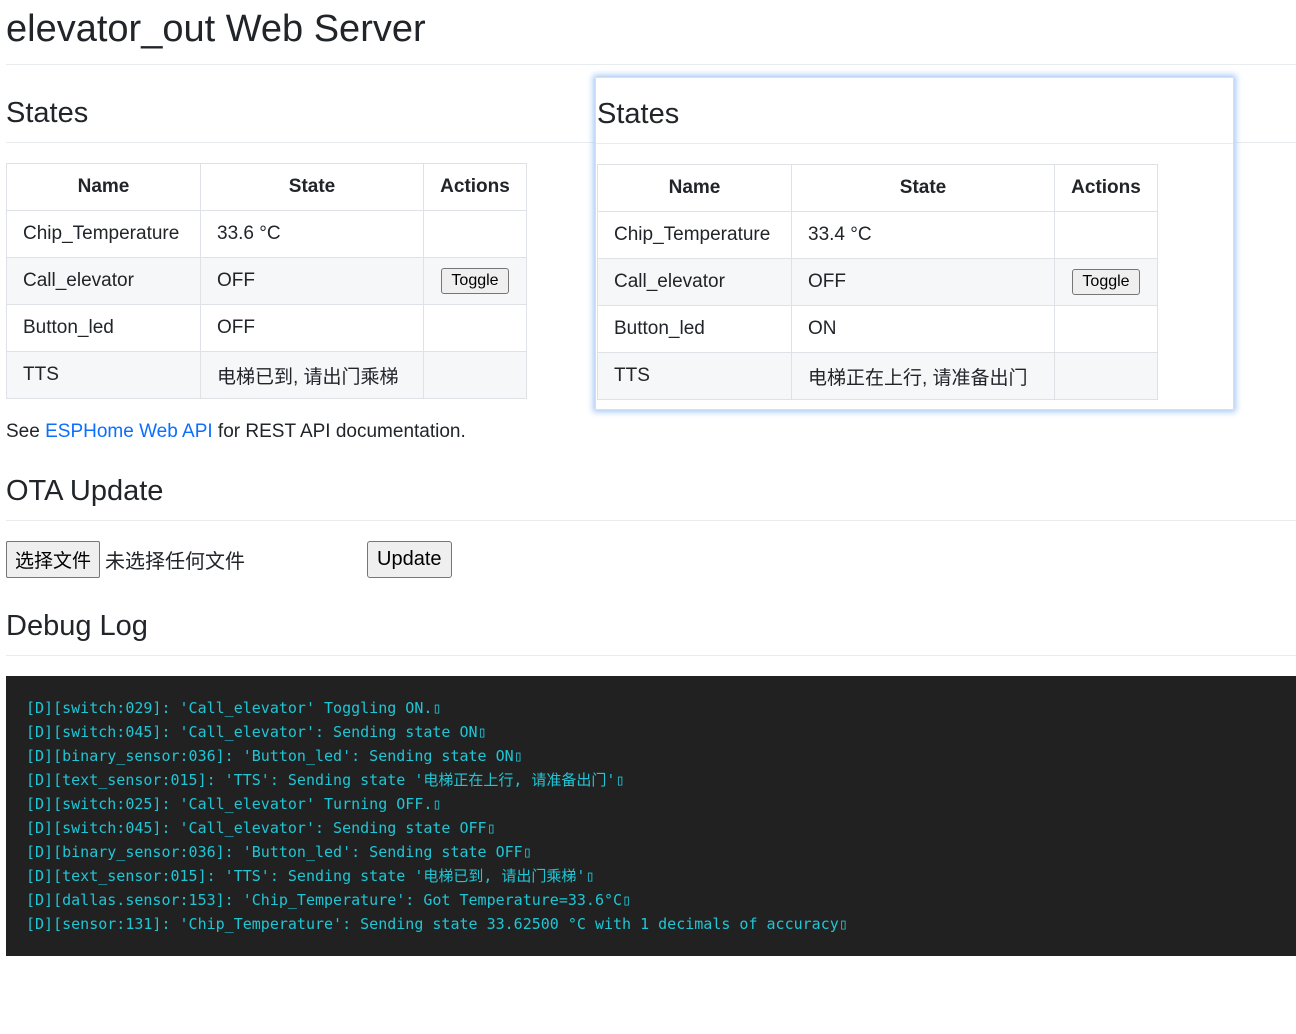 This screenshot has width=1296, height=1034. What do you see at coordinates (339, 431) in the screenshot?
I see `api-post: for REST API documentation.` at bounding box center [339, 431].